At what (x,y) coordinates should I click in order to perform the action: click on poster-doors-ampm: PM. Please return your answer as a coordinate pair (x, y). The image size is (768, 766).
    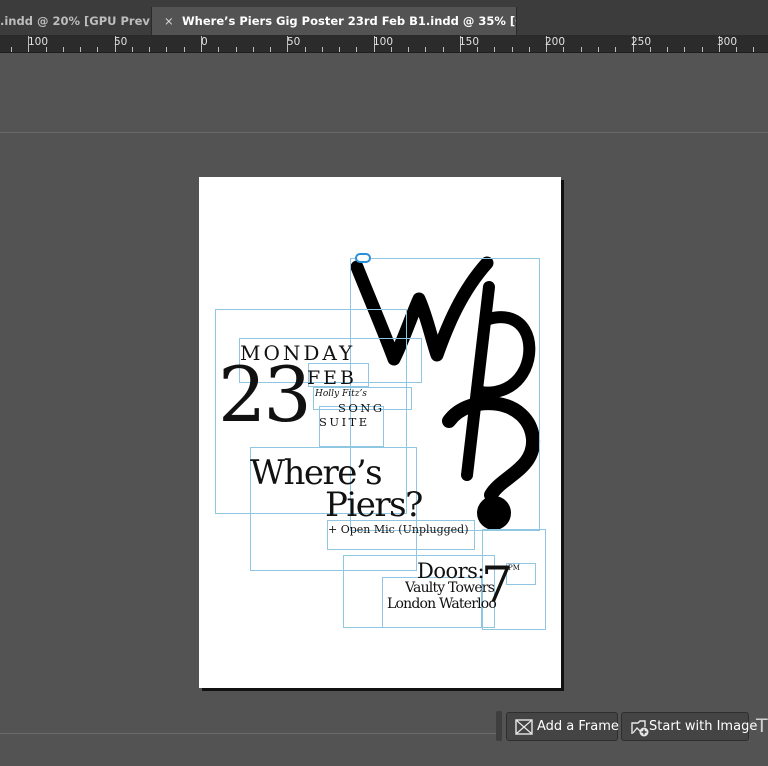
    Looking at the image, I should click on (514, 568).